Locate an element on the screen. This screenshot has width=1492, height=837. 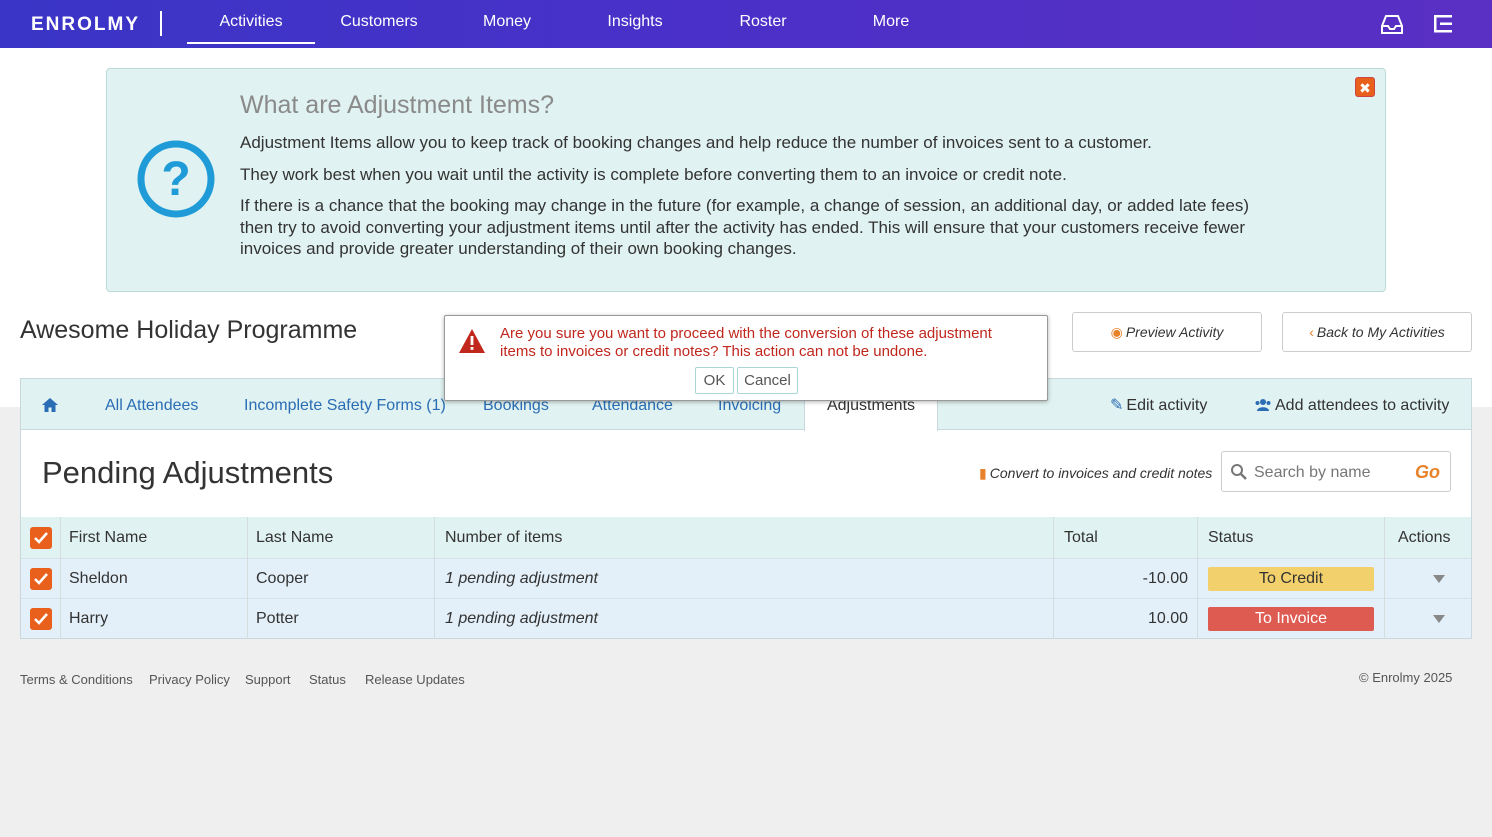
footer-support-link: Support is located at coordinates (268, 679).